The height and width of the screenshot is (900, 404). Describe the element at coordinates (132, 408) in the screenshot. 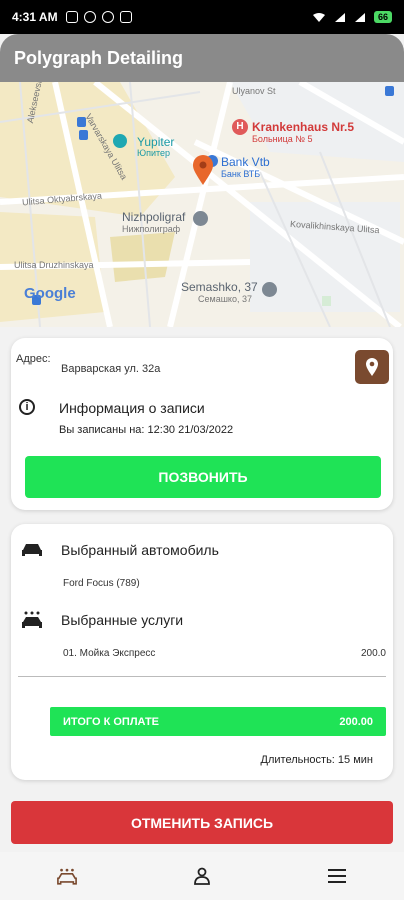

I see `booking-info-title: Информация о записи` at that location.